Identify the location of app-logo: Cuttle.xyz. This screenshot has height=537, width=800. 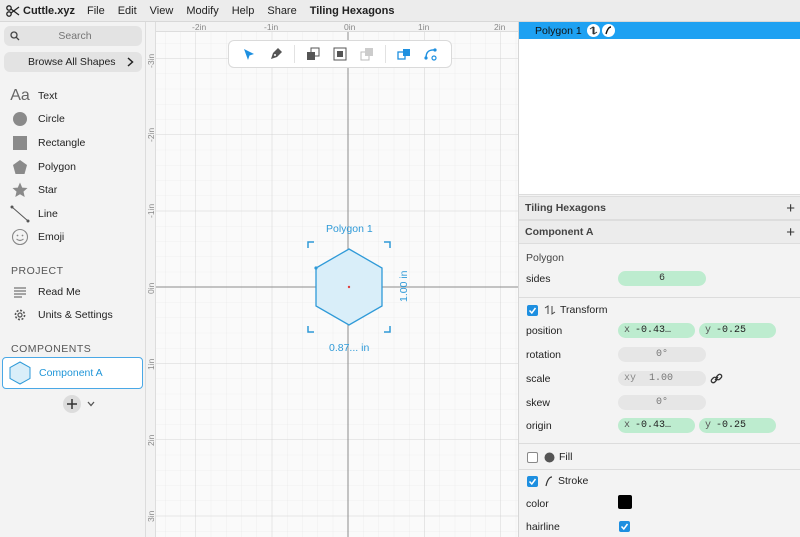
(37, 11).